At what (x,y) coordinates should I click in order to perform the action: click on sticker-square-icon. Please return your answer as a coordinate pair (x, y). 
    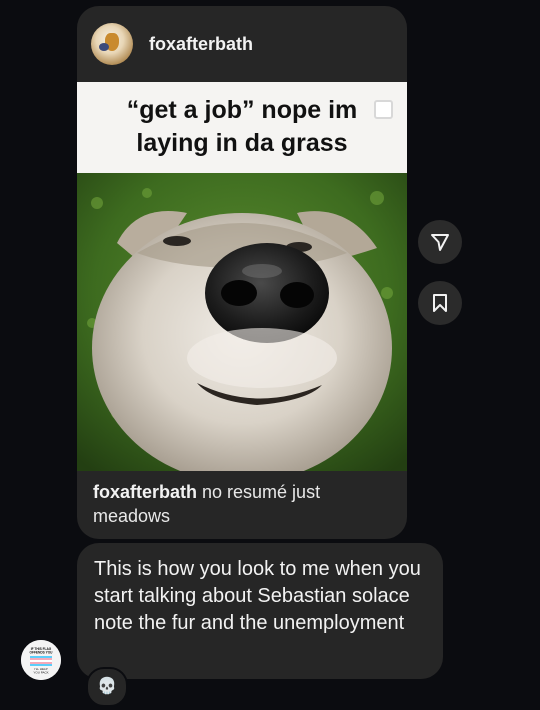
    Looking at the image, I should click on (383, 109).